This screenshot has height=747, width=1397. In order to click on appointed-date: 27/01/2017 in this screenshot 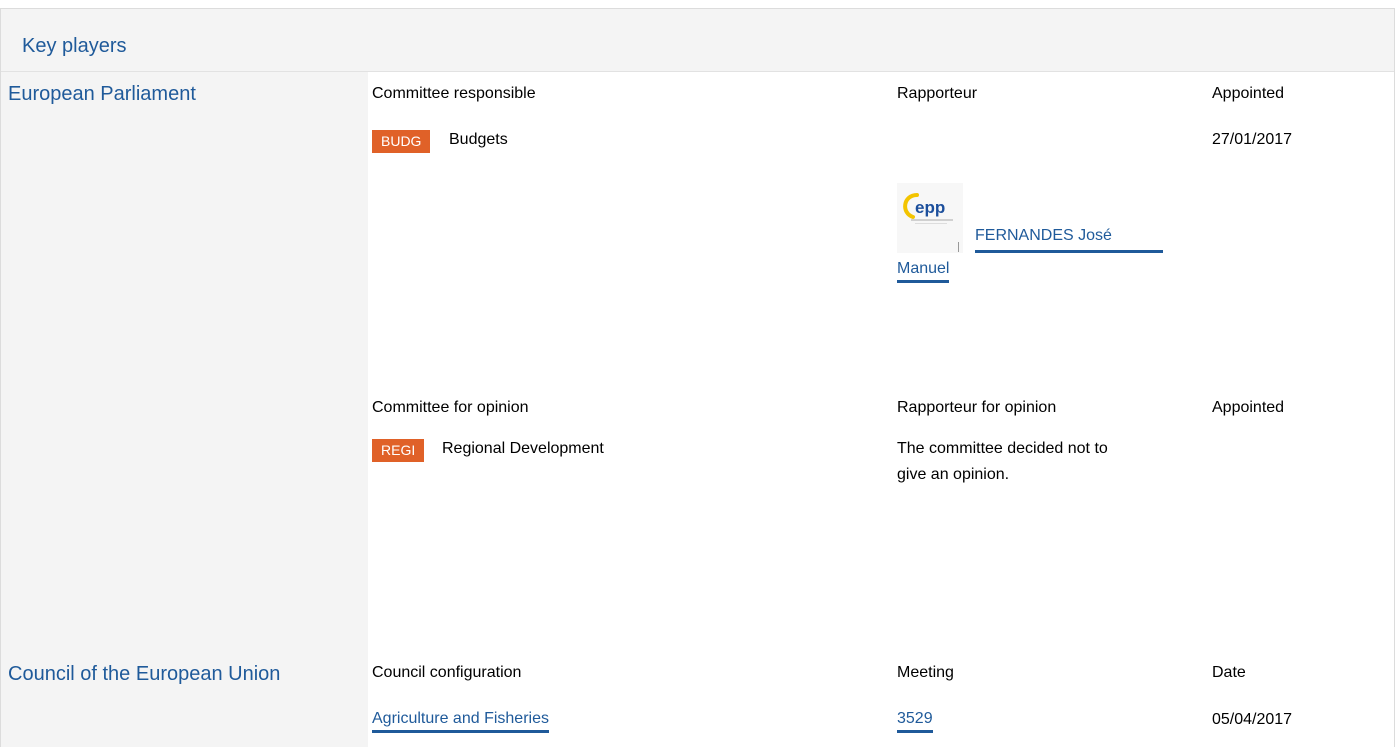, I will do `click(1252, 139)`.